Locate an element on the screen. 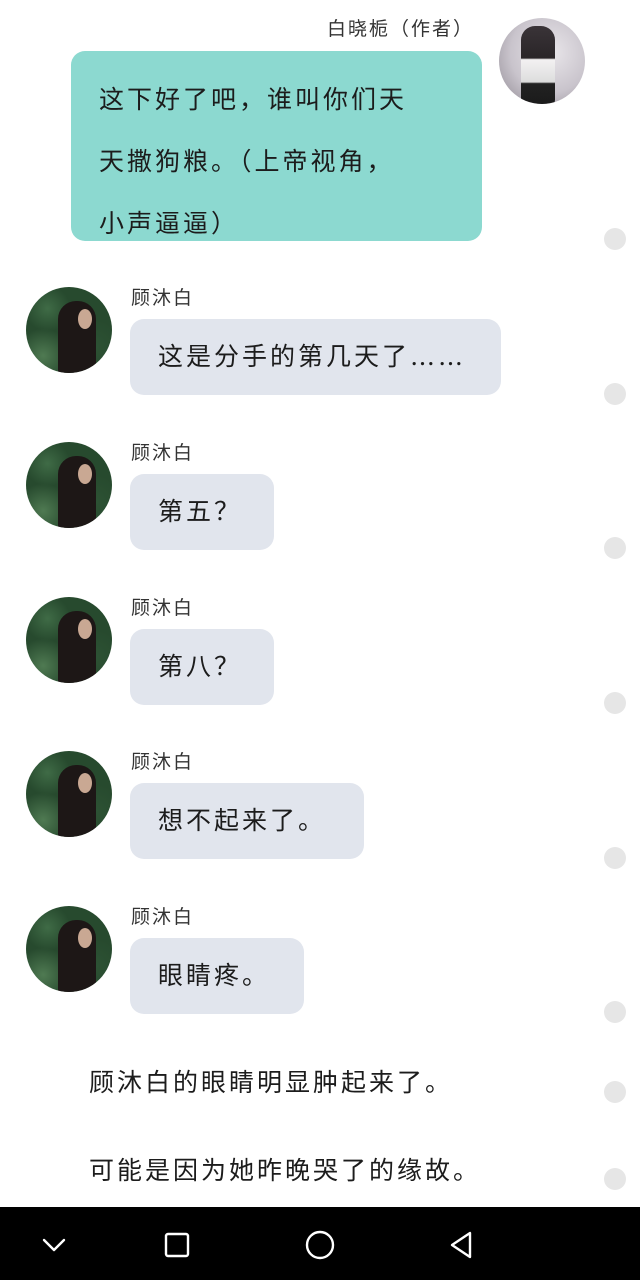 The image size is (640, 1280). chevron-down-icon is located at coordinates (54, 1245).